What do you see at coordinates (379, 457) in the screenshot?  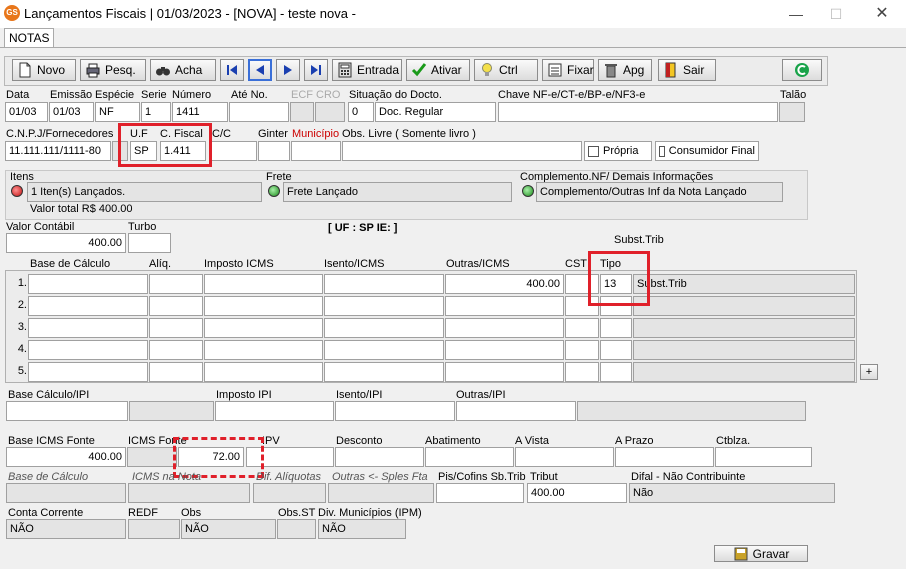 I see `desconto-field` at bounding box center [379, 457].